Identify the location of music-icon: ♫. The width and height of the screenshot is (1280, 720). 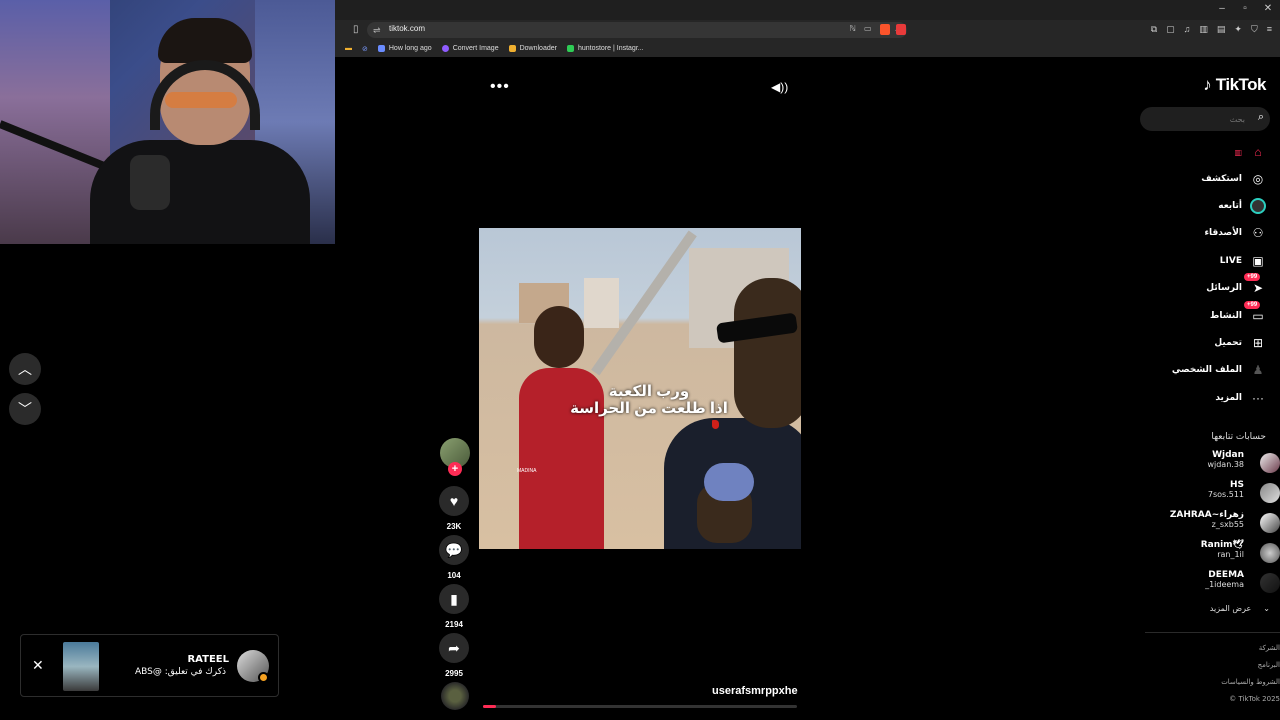
(1187, 29).